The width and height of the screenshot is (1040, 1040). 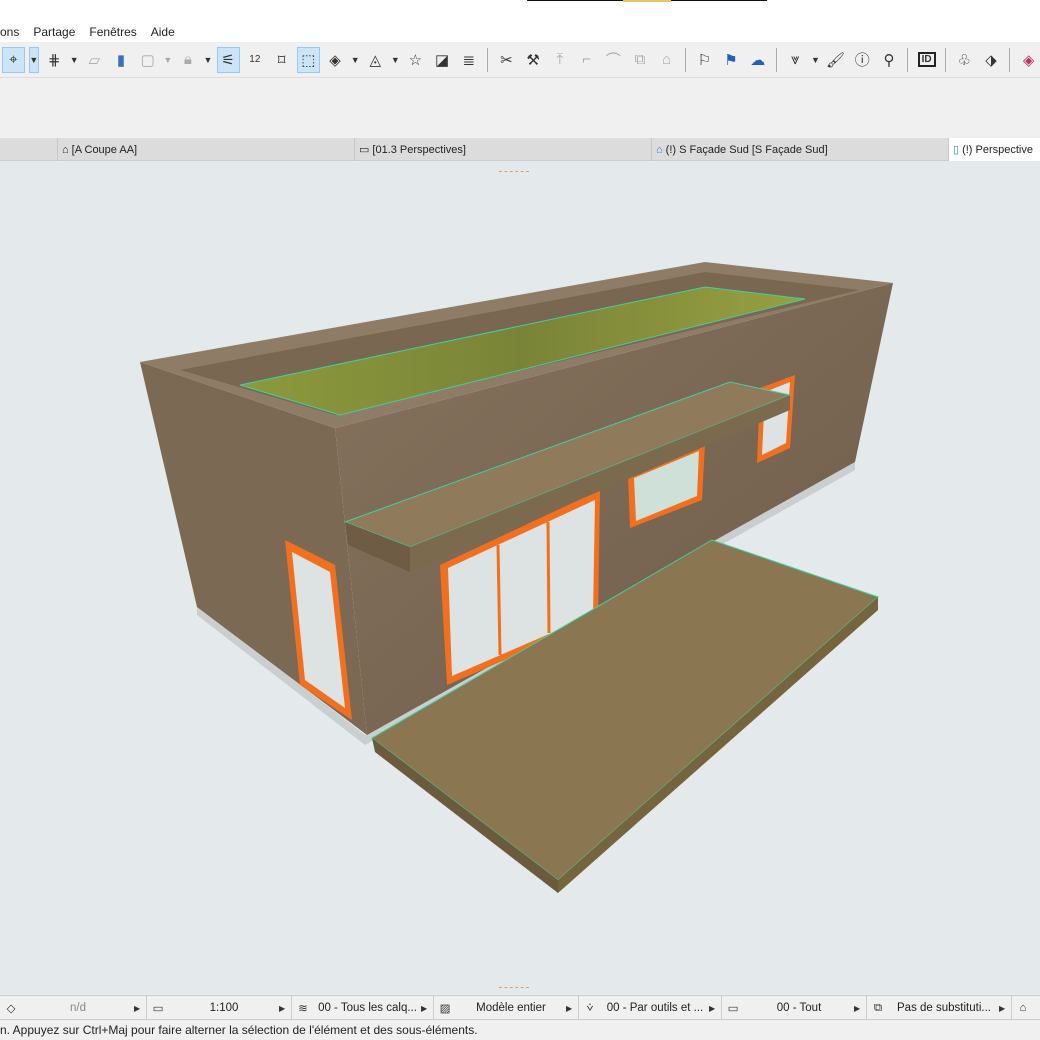 What do you see at coordinates (54, 32) in the screenshot?
I see `menu-partage: Partage` at bounding box center [54, 32].